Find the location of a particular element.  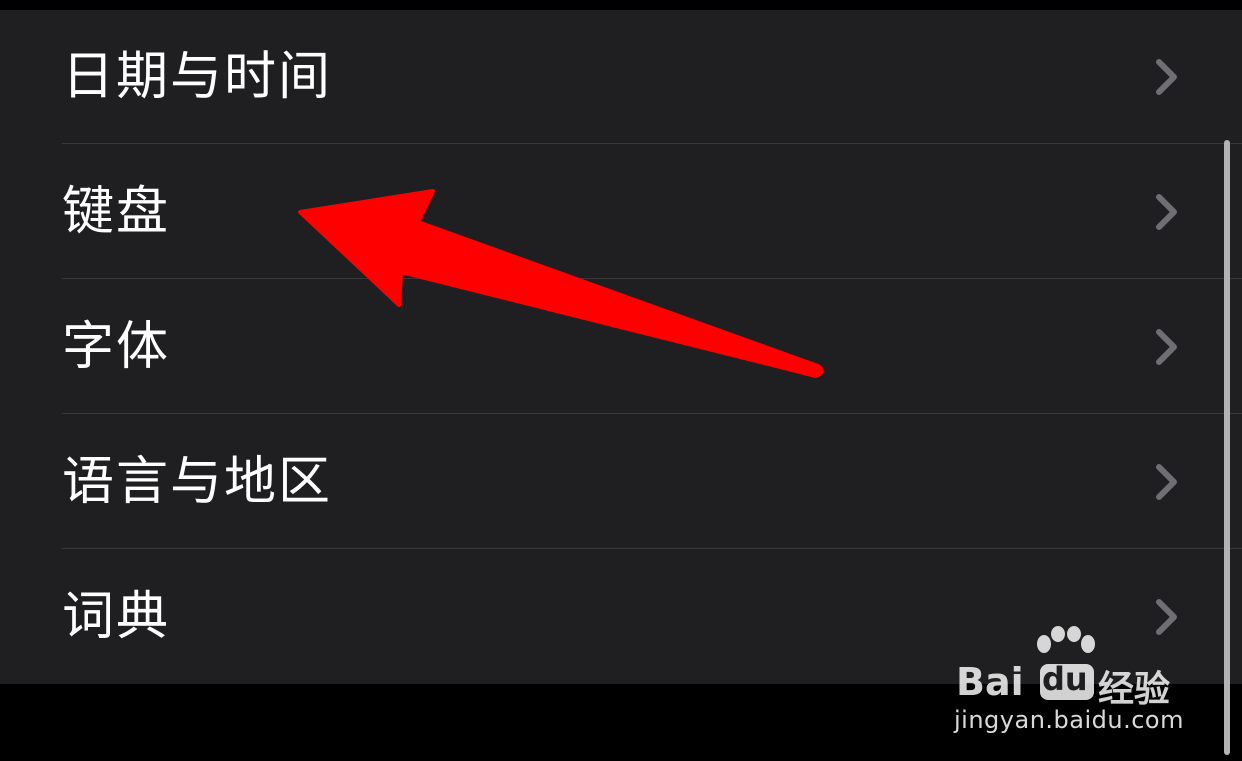

scrollbar is located at coordinates (1227, 447).